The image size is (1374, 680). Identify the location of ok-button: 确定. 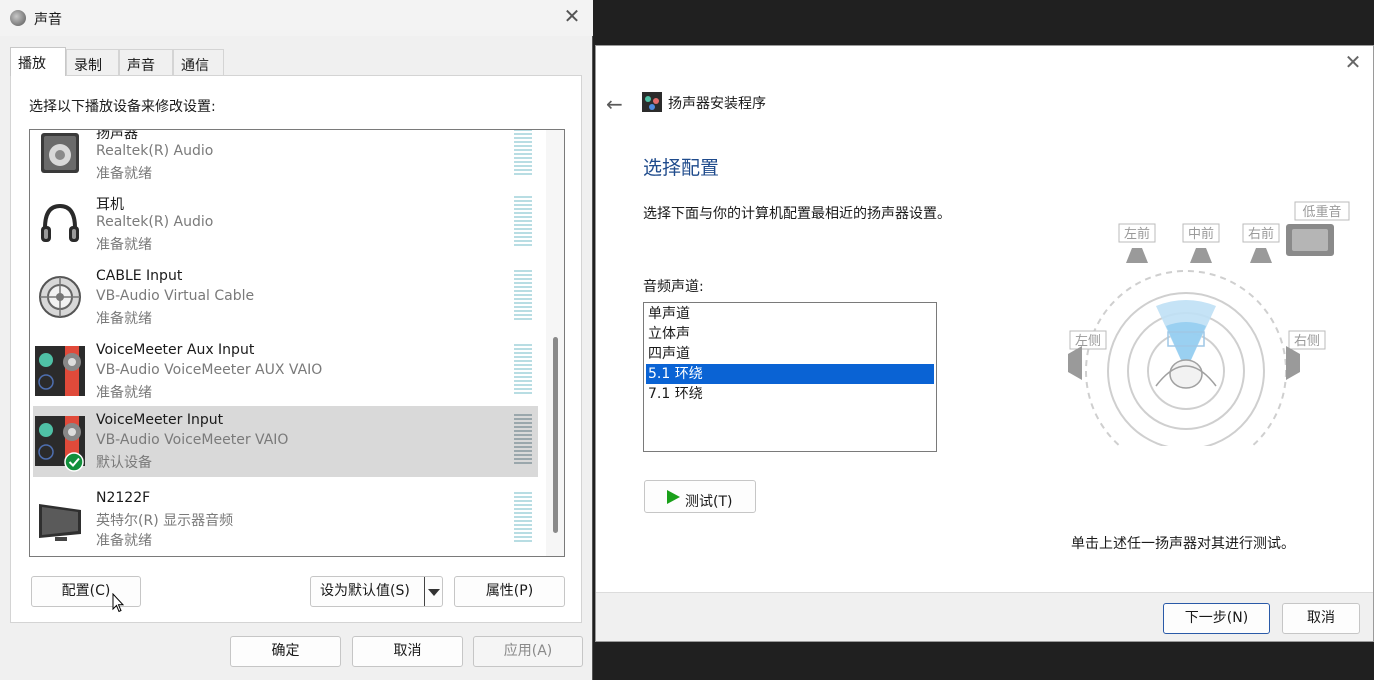
(285, 651).